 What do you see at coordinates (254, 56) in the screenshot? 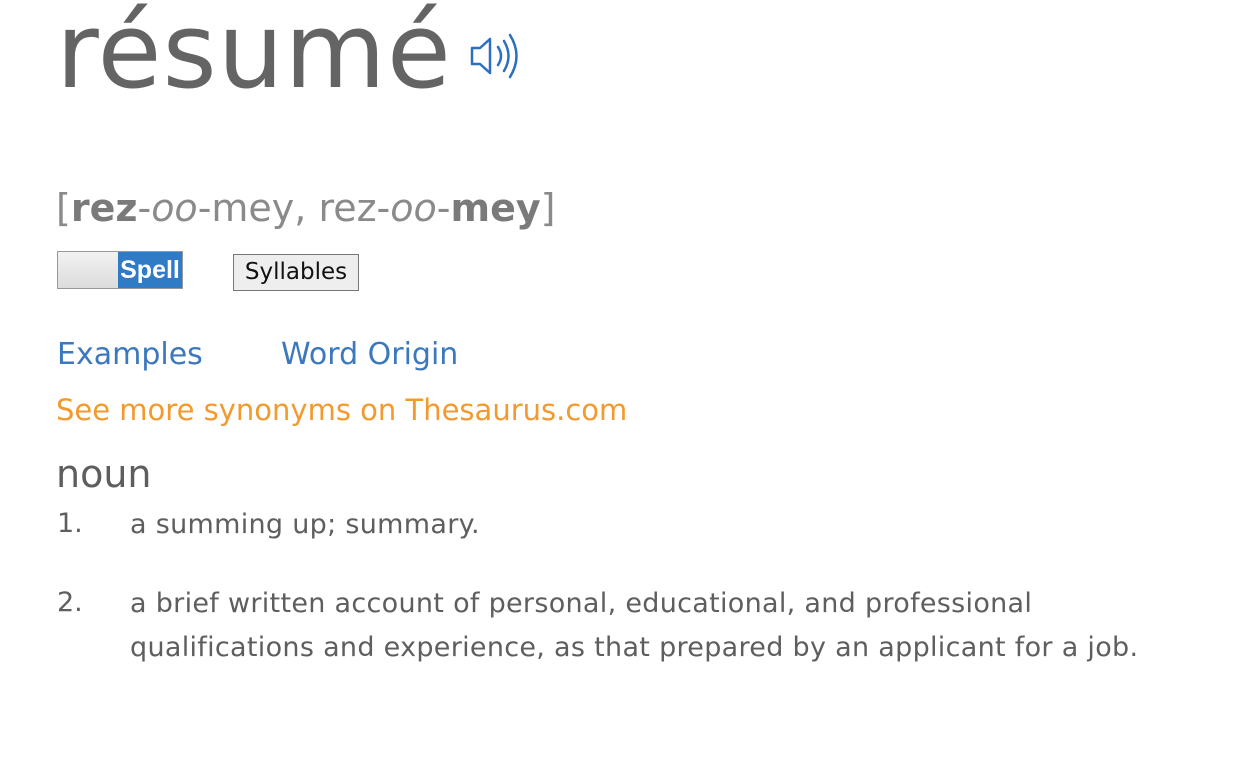
I see `headword: résumé` at bounding box center [254, 56].